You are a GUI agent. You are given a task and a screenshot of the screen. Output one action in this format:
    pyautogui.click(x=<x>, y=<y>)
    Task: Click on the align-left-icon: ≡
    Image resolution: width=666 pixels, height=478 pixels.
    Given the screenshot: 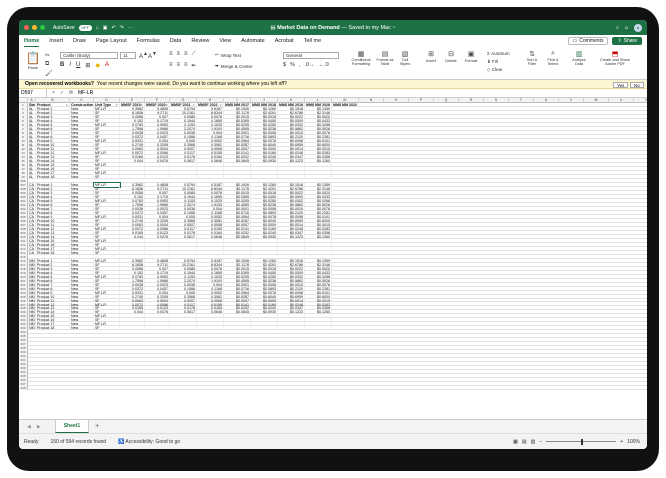 What is the action you would take?
    pyautogui.click(x=171, y=65)
    